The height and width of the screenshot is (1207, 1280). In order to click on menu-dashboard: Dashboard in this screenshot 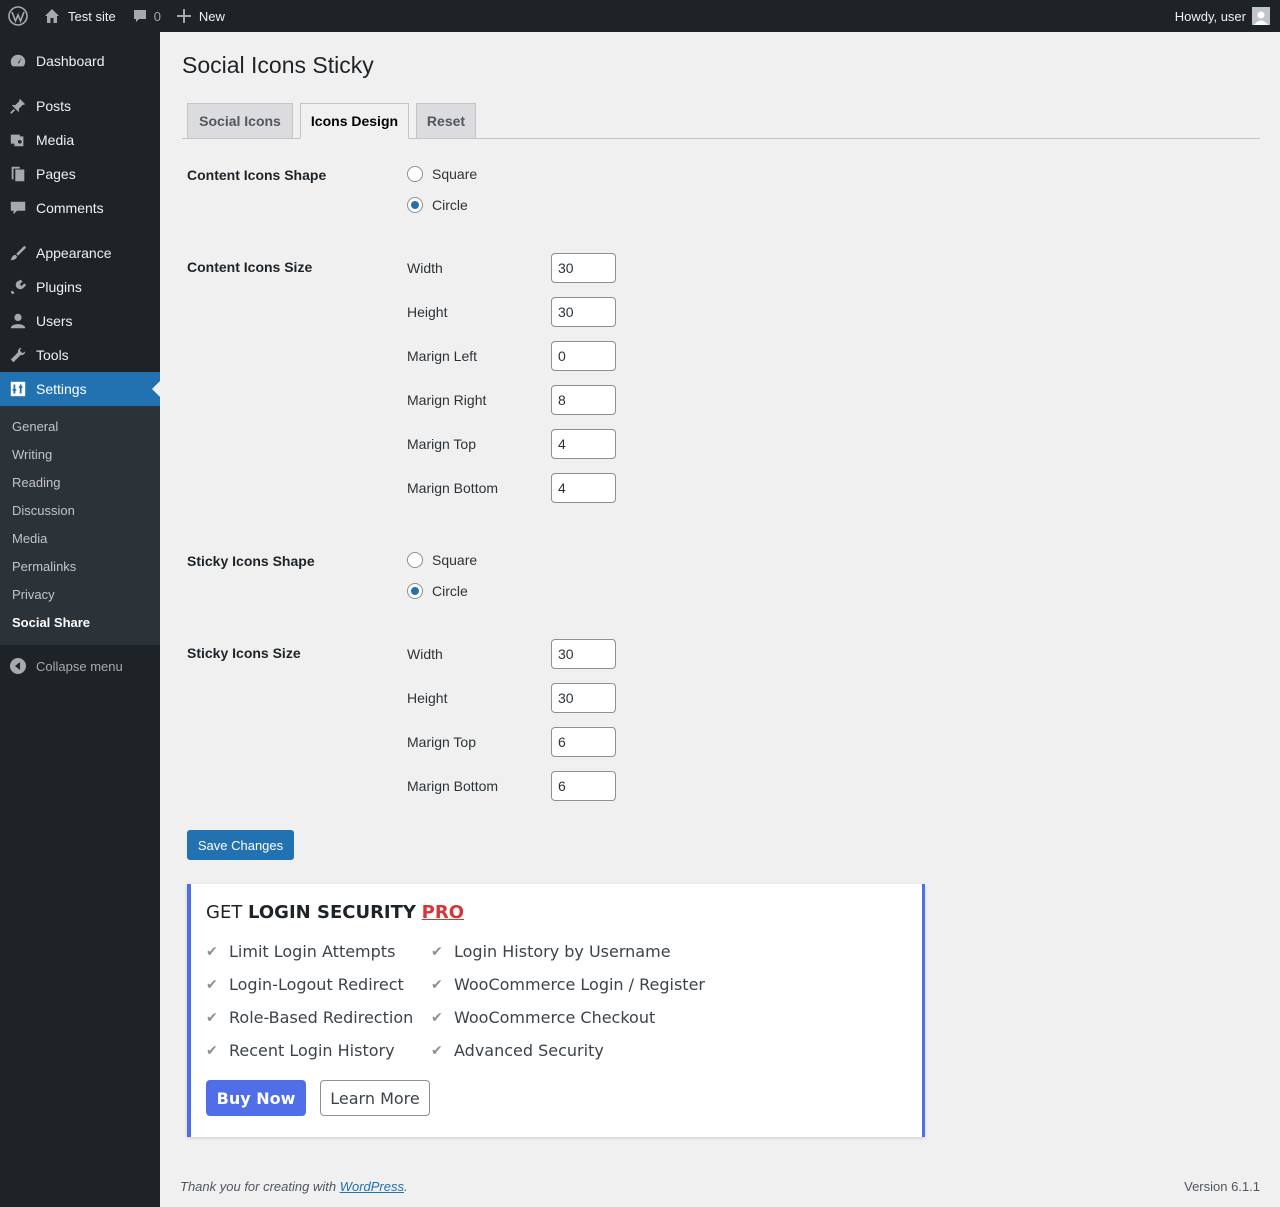, I will do `click(80, 61)`.